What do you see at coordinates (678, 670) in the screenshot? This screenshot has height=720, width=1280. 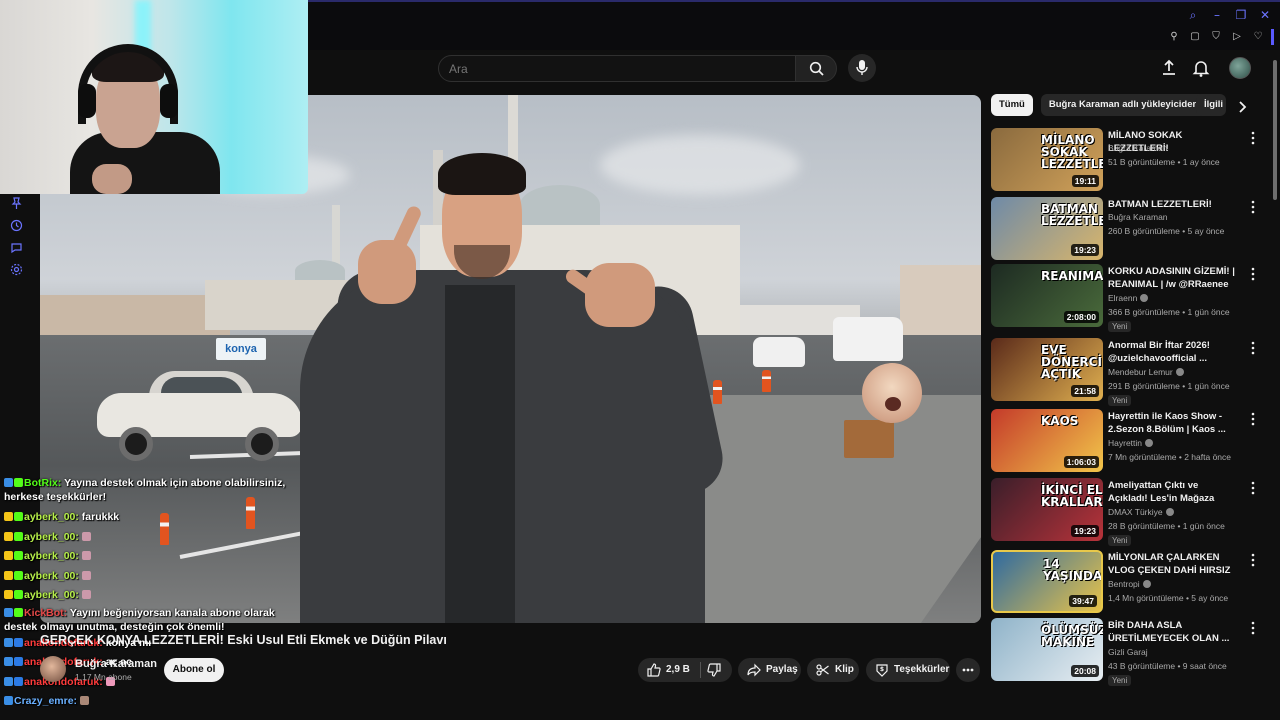 I see `like-count: 2,9 B` at bounding box center [678, 670].